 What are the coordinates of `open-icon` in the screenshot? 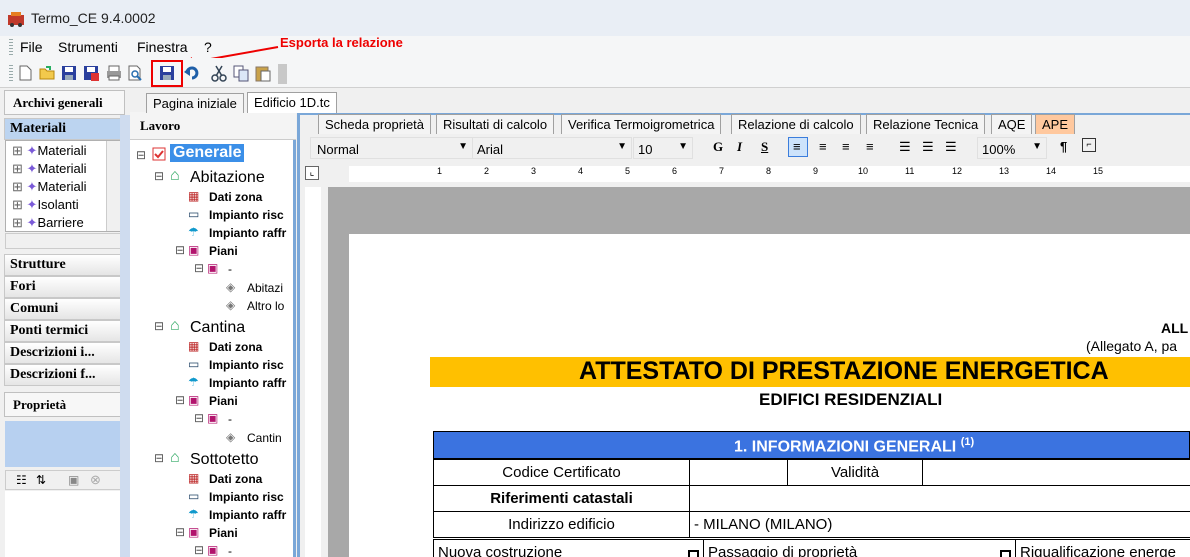 It's located at (47, 73).